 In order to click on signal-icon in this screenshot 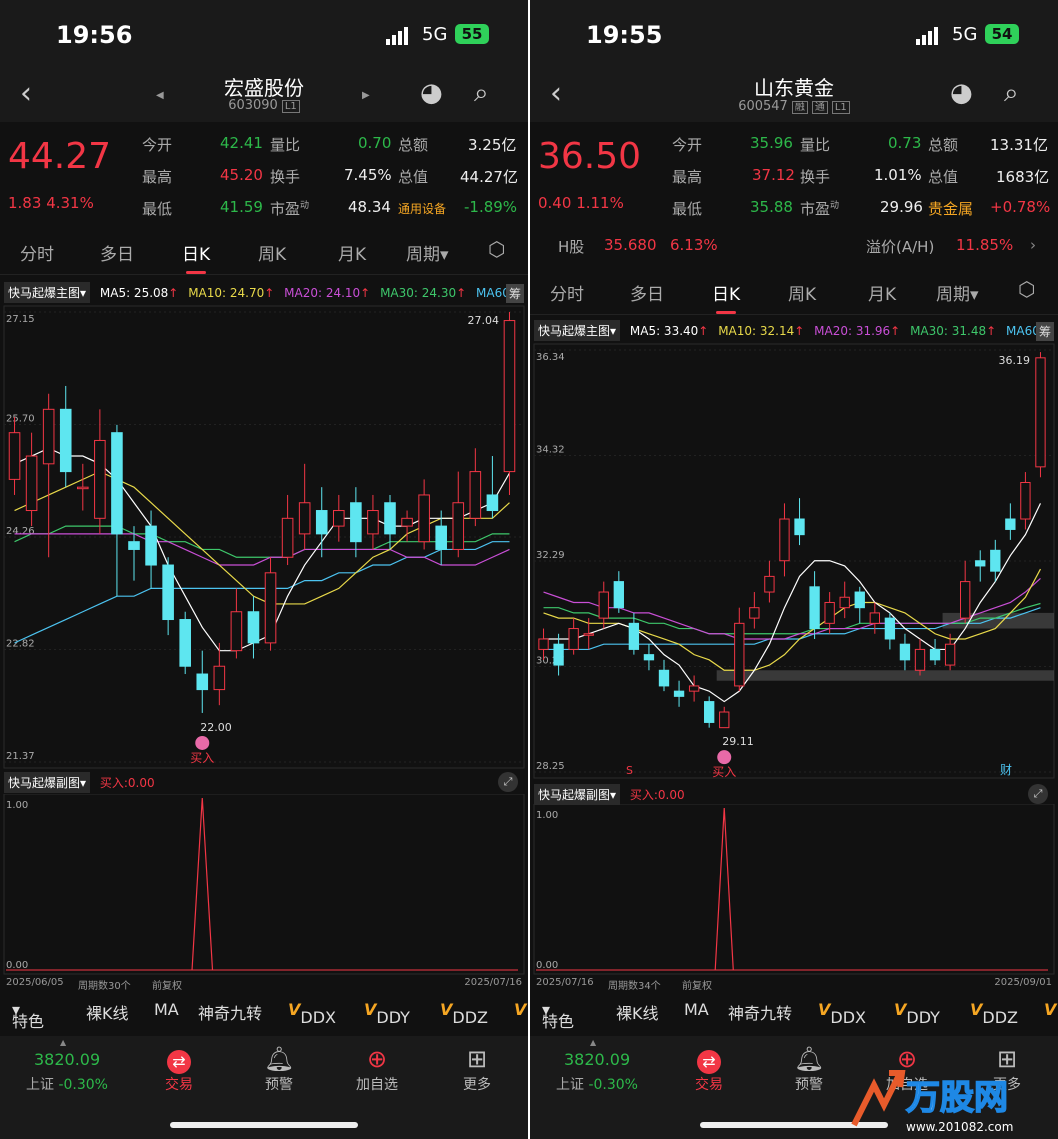, I will do `click(398, 35)`.